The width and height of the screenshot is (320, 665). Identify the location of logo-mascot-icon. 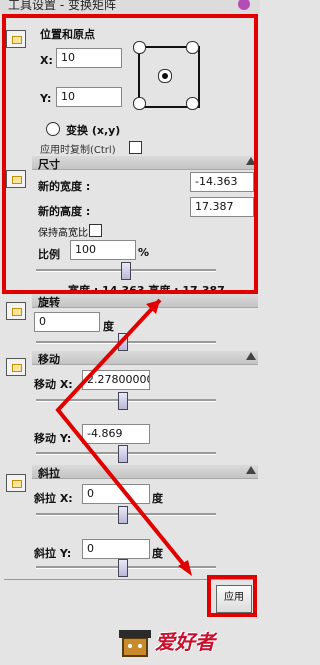
(135, 643).